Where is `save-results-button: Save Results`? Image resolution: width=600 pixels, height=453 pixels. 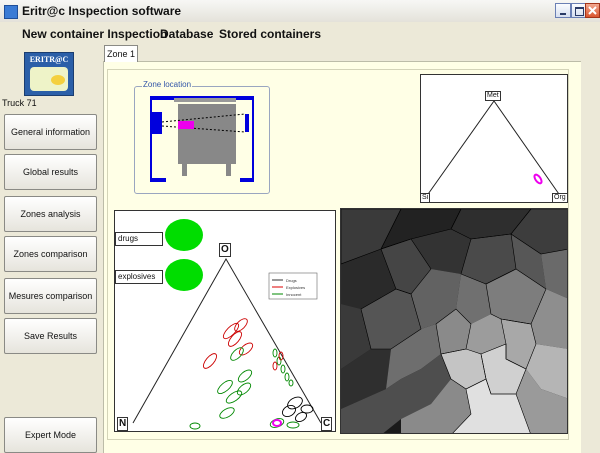
save-results-button: Save Results is located at coordinates (50, 336).